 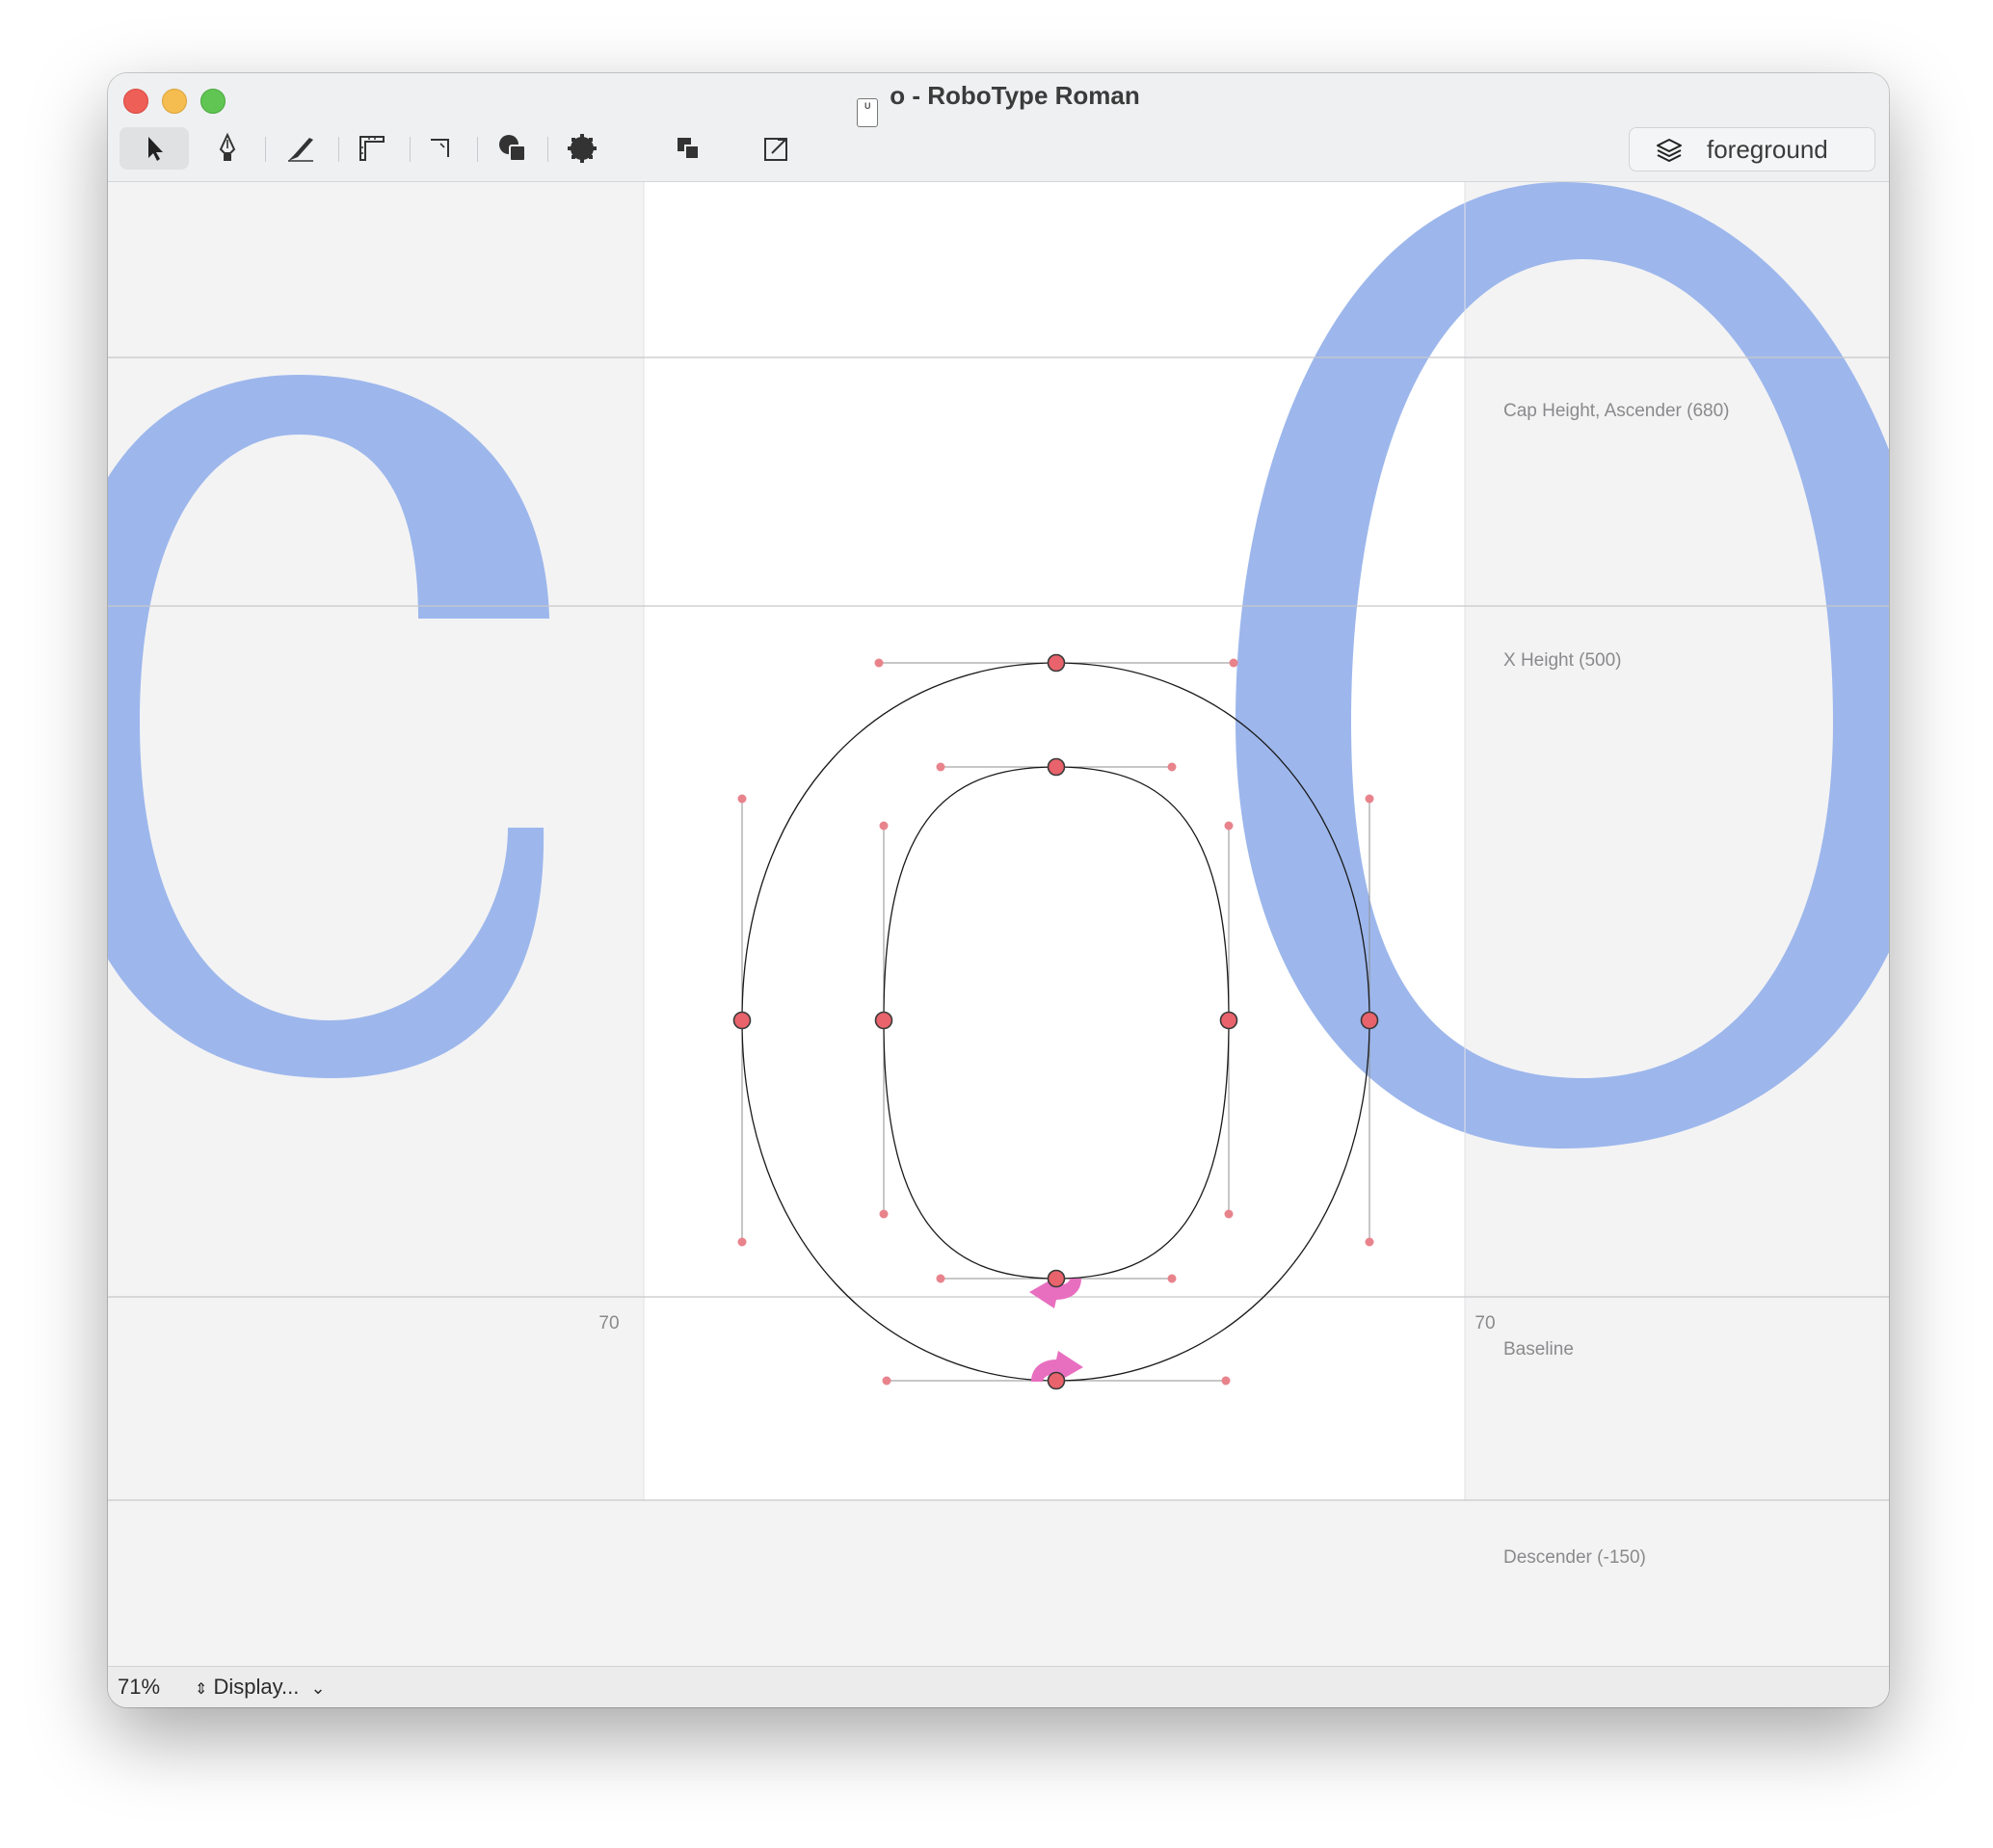 I want to click on title-bar: Uo - RoboType Roman foreground, so click(x=998, y=127).